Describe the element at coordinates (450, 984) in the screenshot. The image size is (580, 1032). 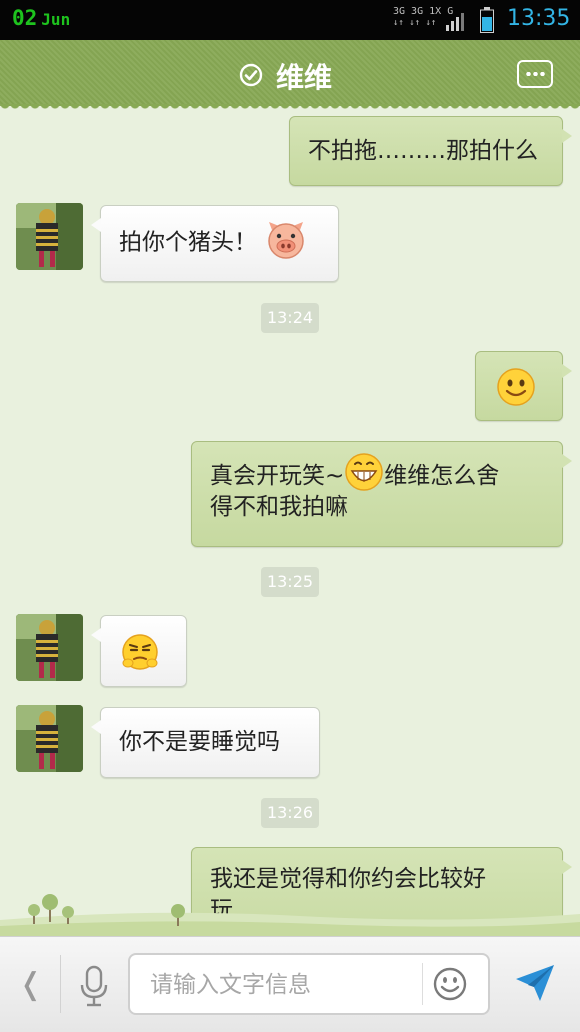
I see `emoji-picker-icon` at that location.